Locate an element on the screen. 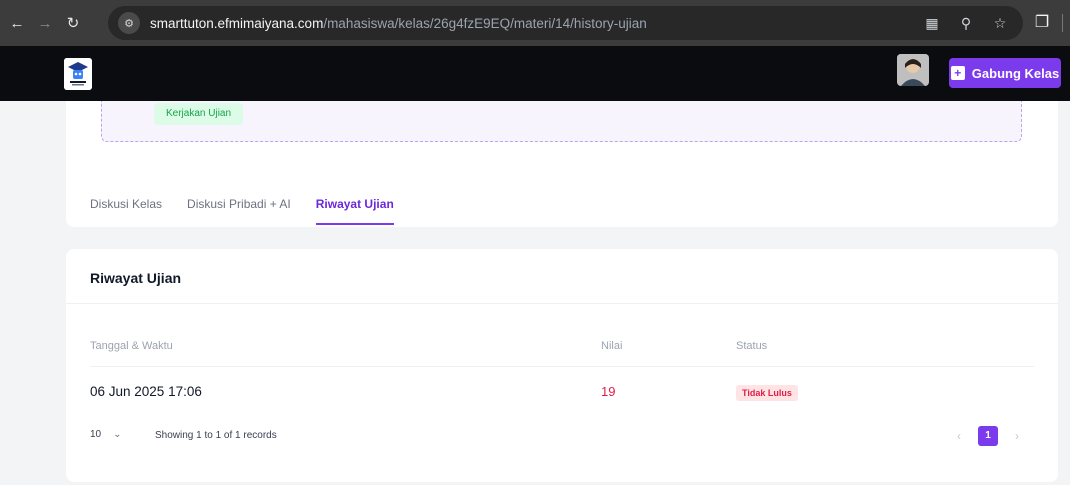  start-exam-button: Kerjakan Ujian is located at coordinates (199, 114).